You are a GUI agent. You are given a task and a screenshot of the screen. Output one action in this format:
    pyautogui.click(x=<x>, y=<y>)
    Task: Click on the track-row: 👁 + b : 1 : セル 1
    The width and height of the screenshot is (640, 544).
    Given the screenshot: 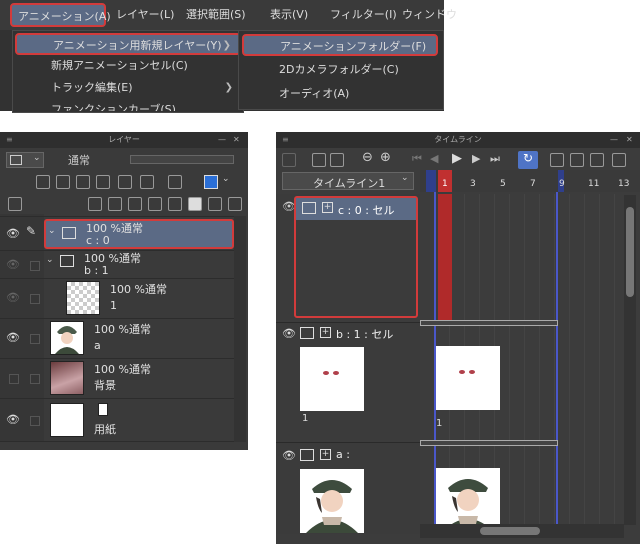 What is the action you would take?
    pyautogui.click(x=348, y=381)
    